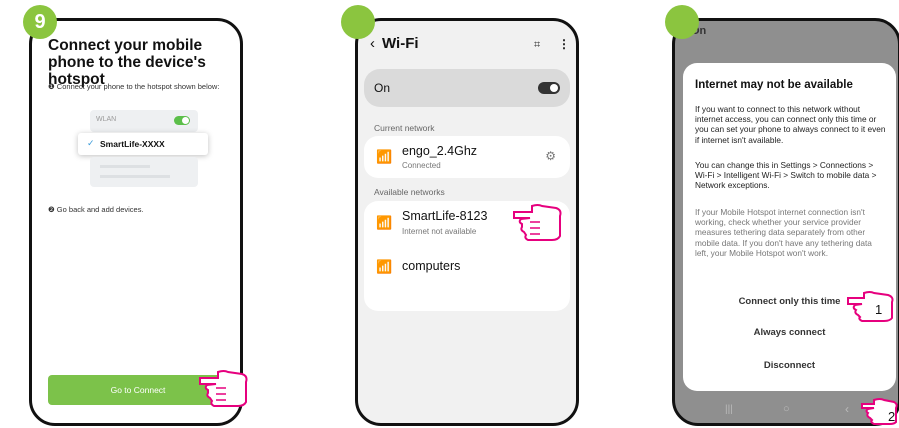 The image size is (899, 428). I want to click on wifi-title: Wi-Fi, so click(400, 43).